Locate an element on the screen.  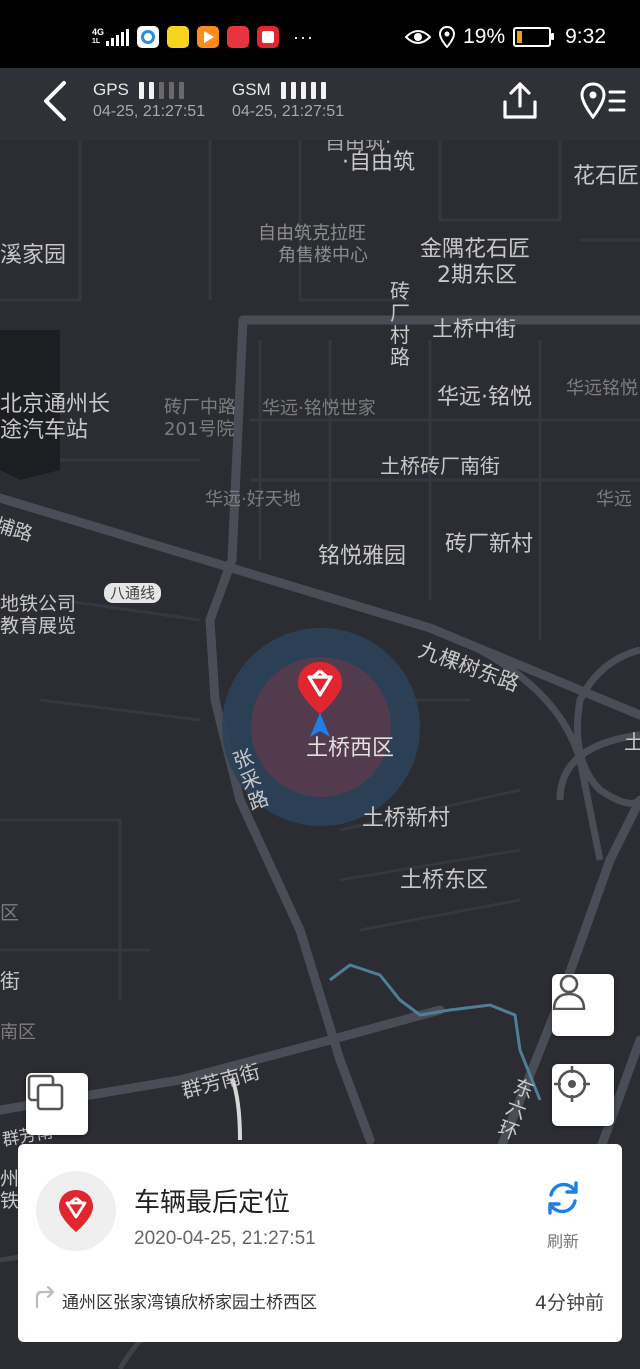
layers-icon is located at coordinates (45, 1092).